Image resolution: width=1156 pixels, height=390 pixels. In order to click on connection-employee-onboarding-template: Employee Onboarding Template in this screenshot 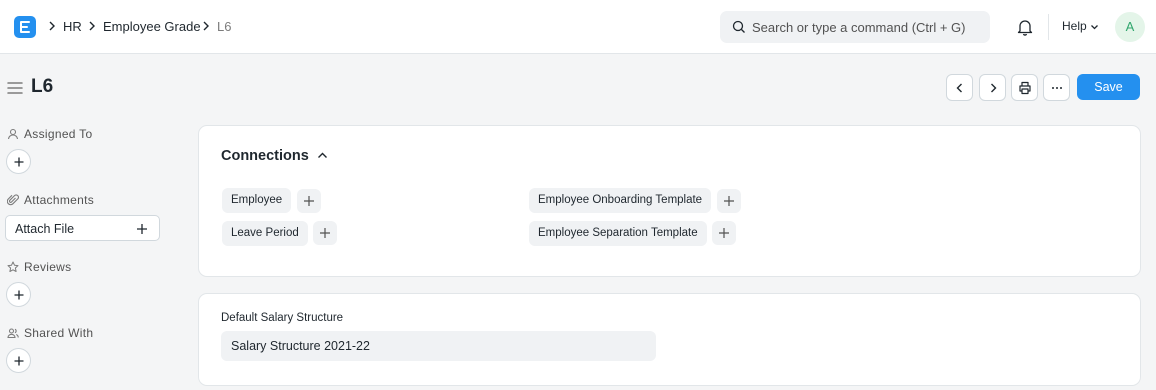, I will do `click(620, 200)`.